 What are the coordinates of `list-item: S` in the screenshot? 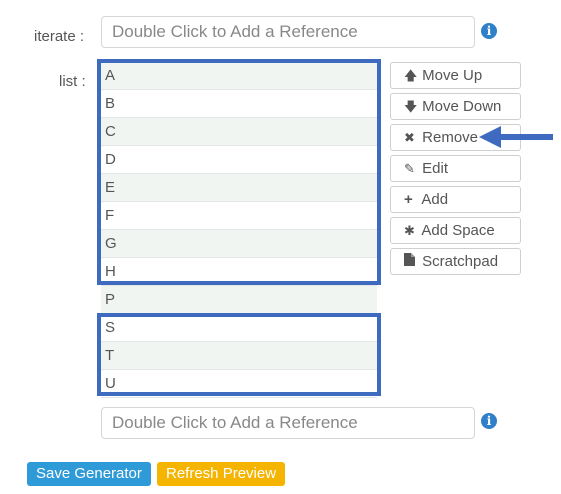 It's located at (239, 328).